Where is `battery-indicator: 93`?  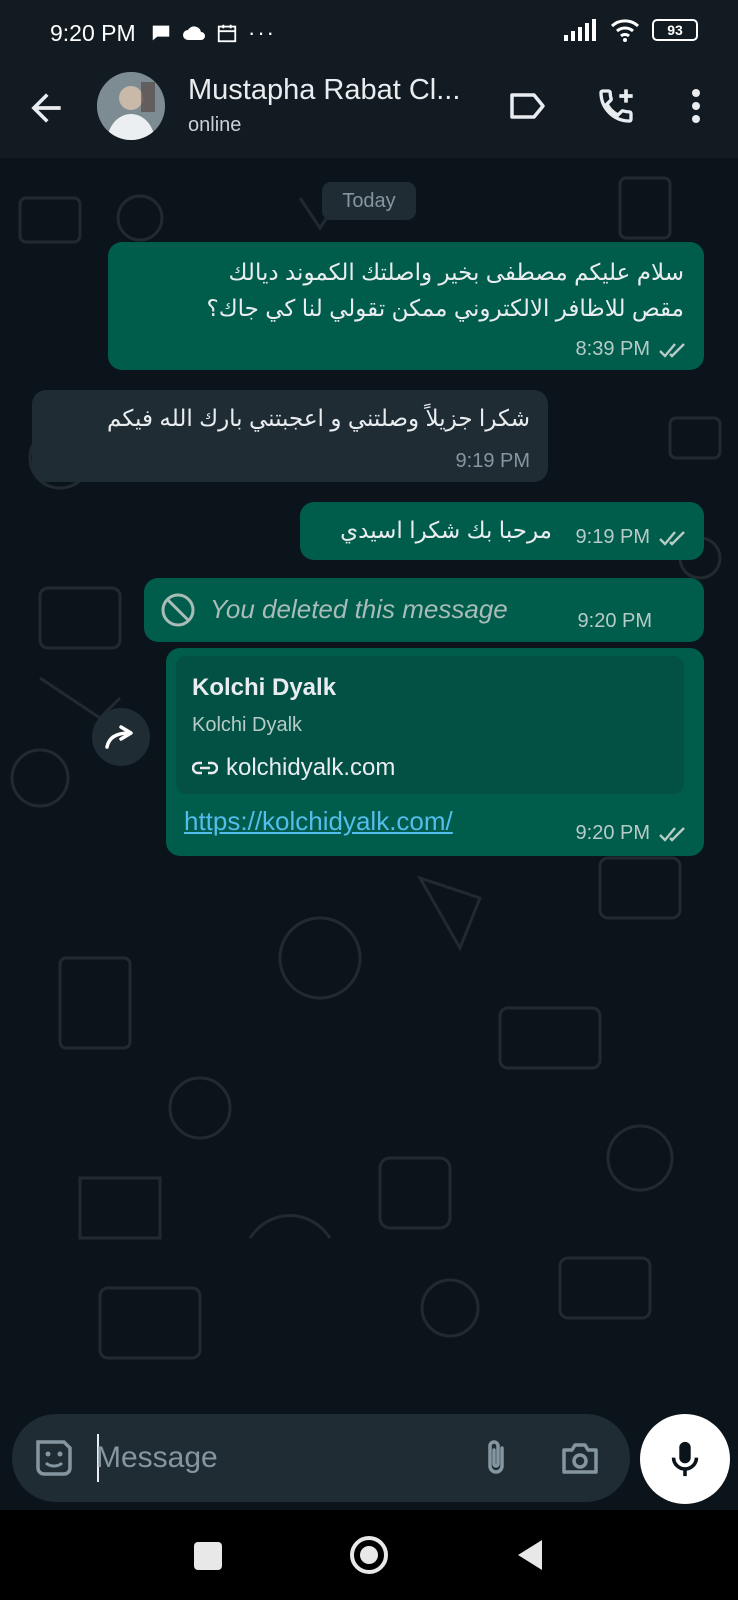
battery-indicator: 93 is located at coordinates (675, 30).